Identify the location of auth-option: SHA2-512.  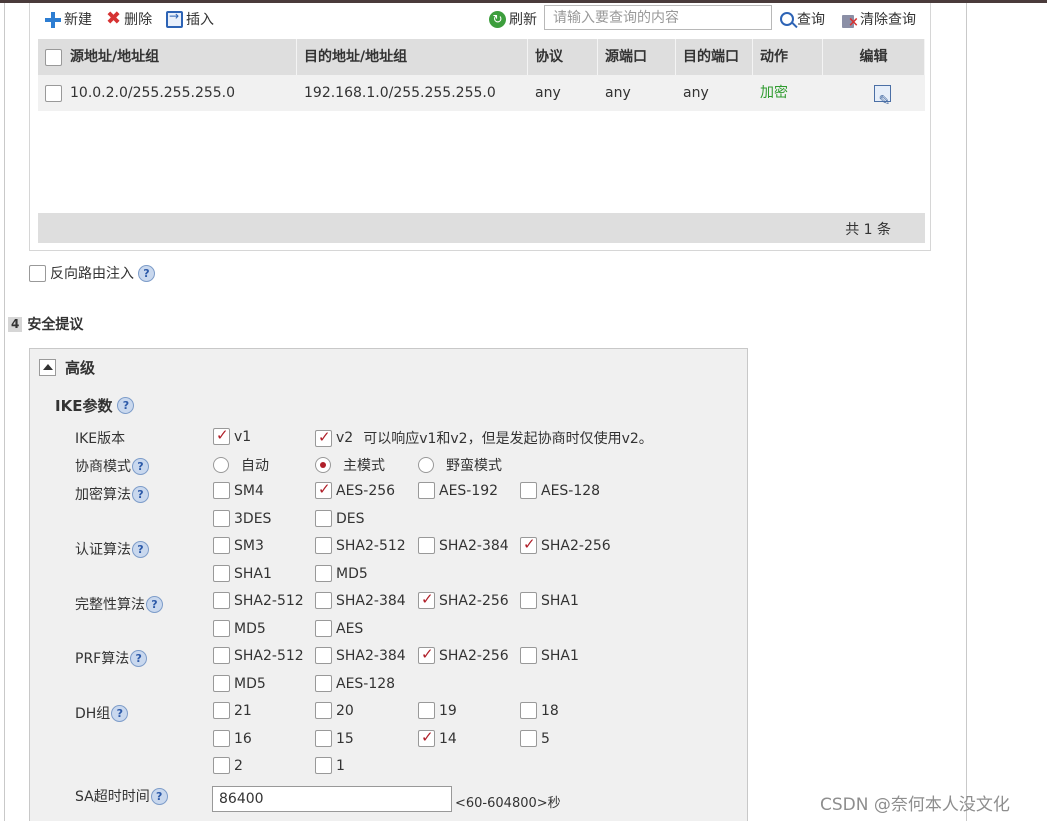
(360, 545).